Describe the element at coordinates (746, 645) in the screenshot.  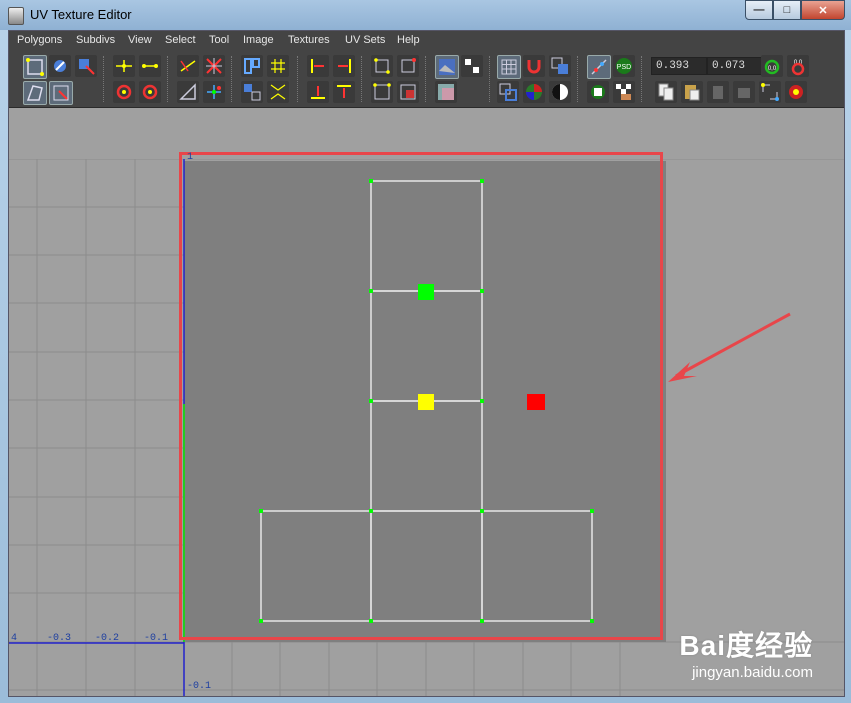
I see `watermark-logo-text: Bai度经验` at that location.